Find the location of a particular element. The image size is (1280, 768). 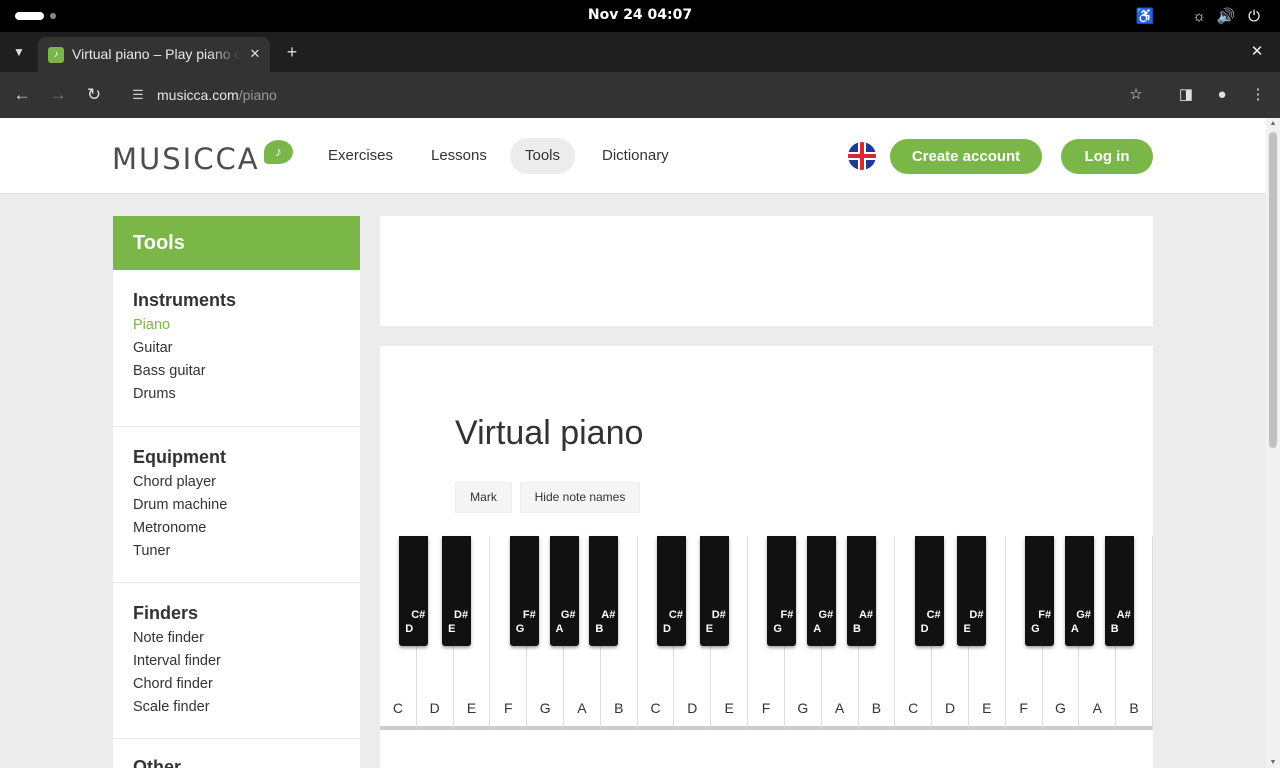

window-close-icon: ✕ is located at coordinates (1257, 52).